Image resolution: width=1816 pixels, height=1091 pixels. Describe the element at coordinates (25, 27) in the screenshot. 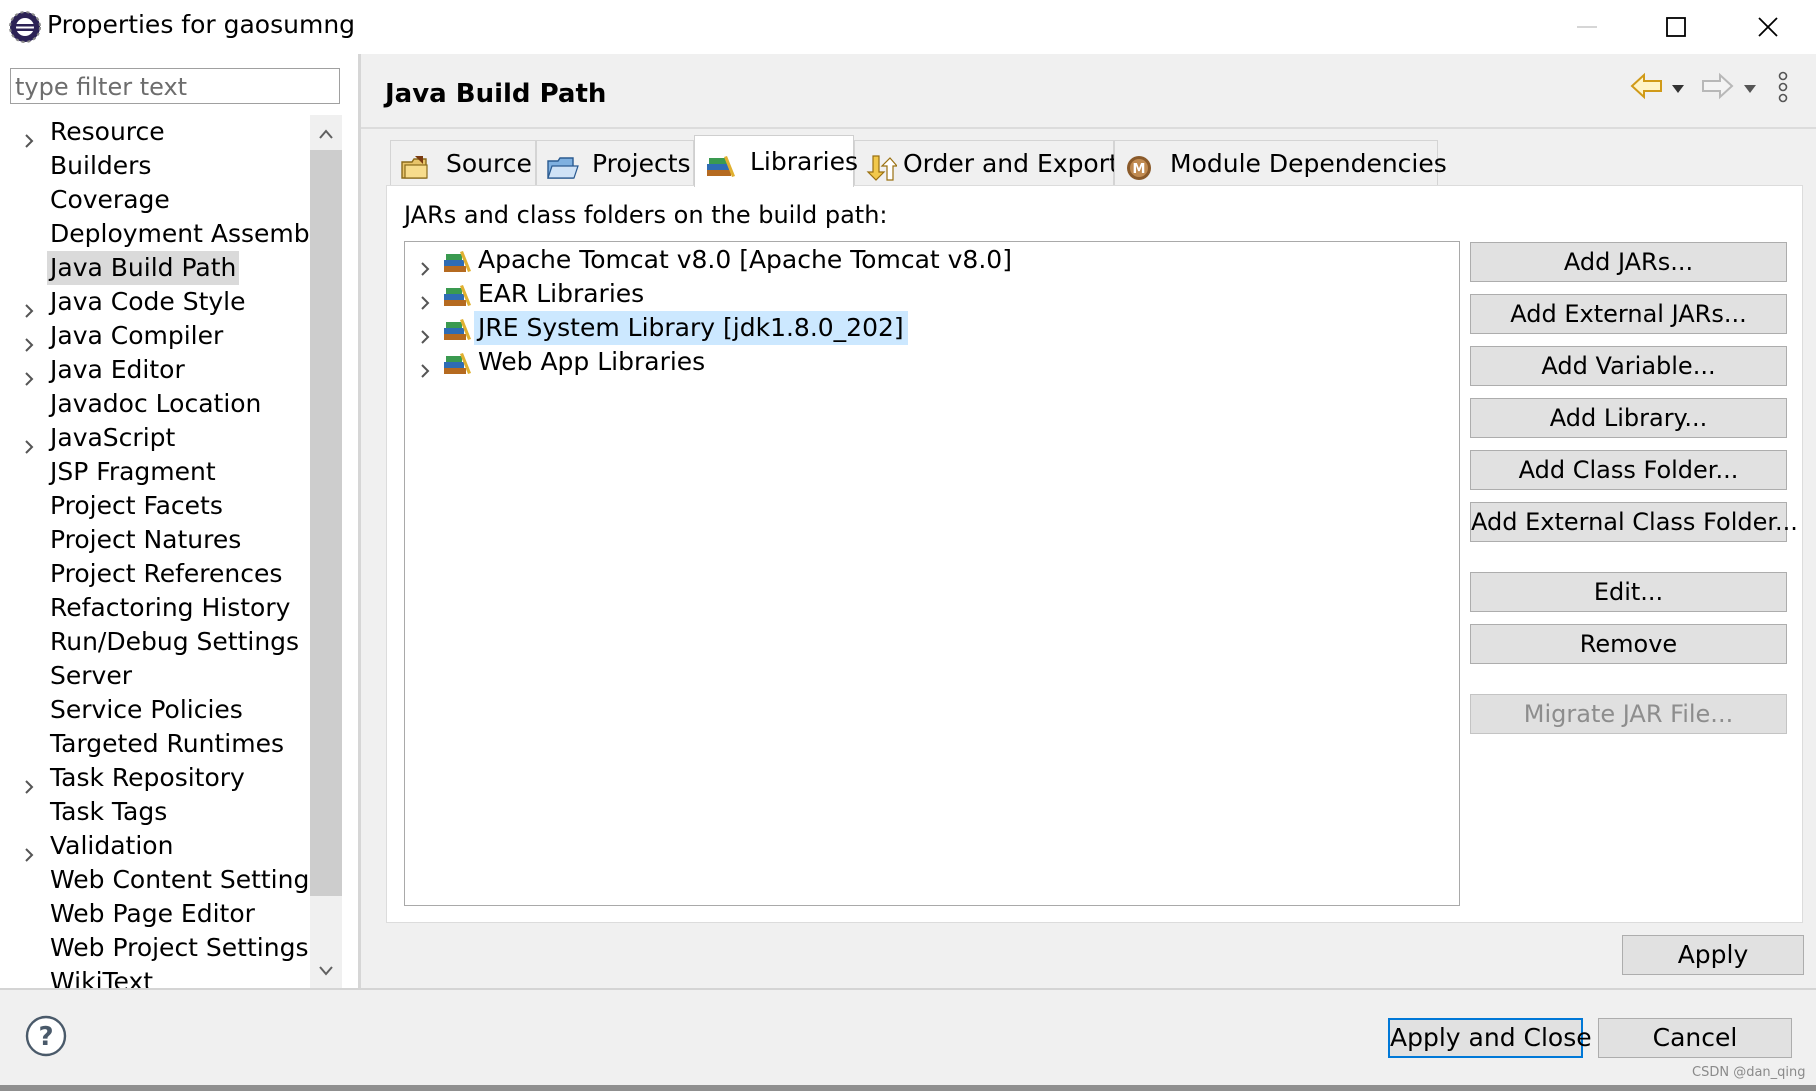

I see `eclipse-app-icon` at that location.